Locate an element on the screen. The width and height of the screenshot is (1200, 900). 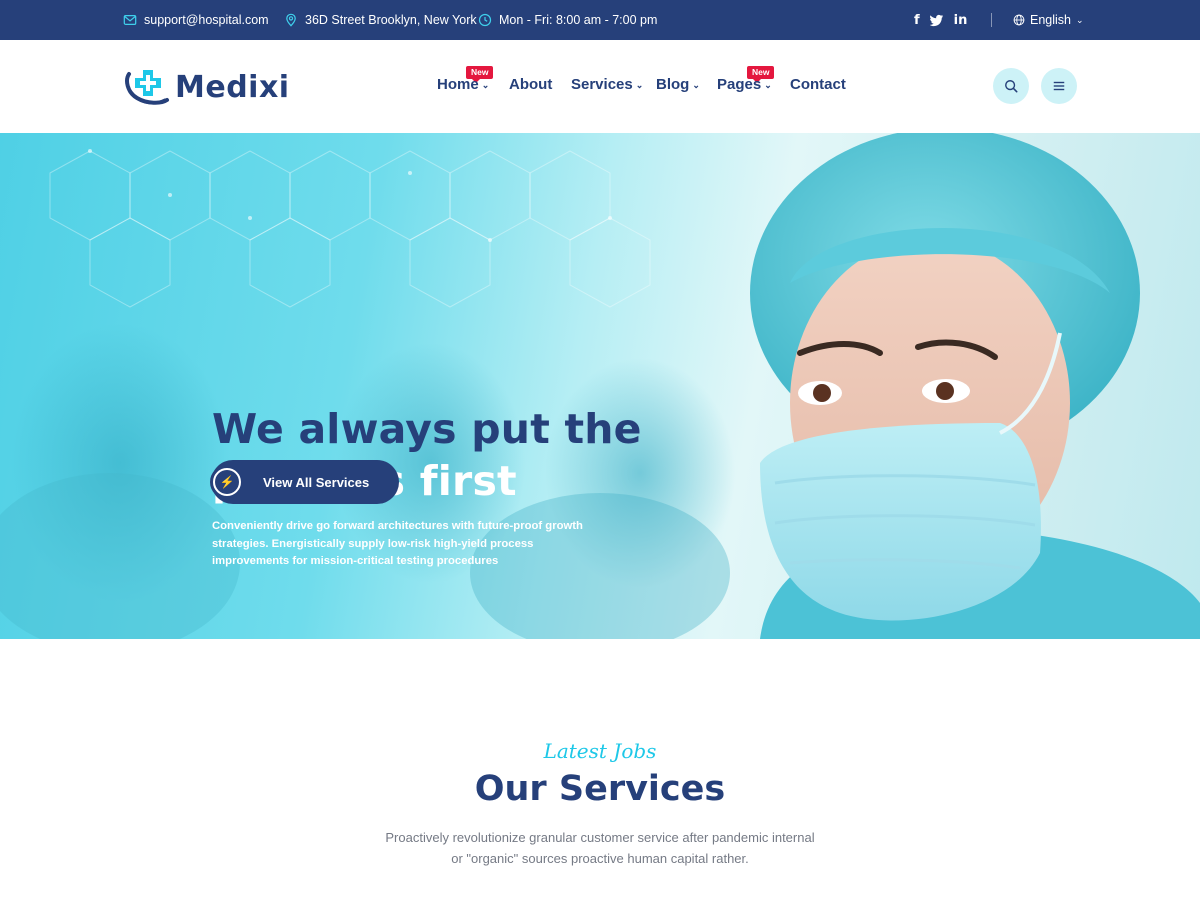
hero-headline-line1: We always put the is located at coordinates (427, 429).